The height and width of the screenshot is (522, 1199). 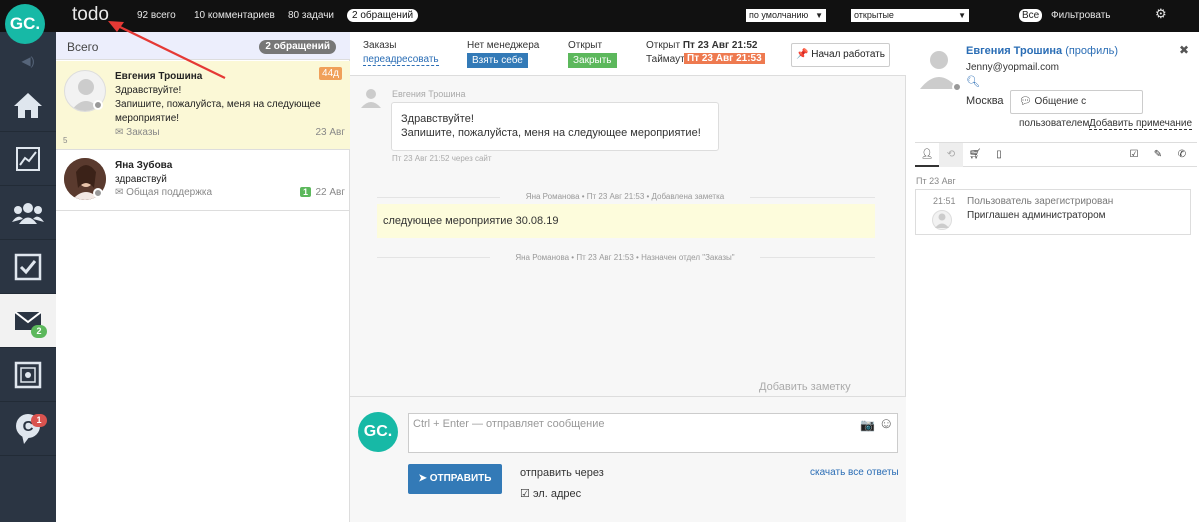 I want to click on history-icon: ⟲, so click(x=951, y=155).